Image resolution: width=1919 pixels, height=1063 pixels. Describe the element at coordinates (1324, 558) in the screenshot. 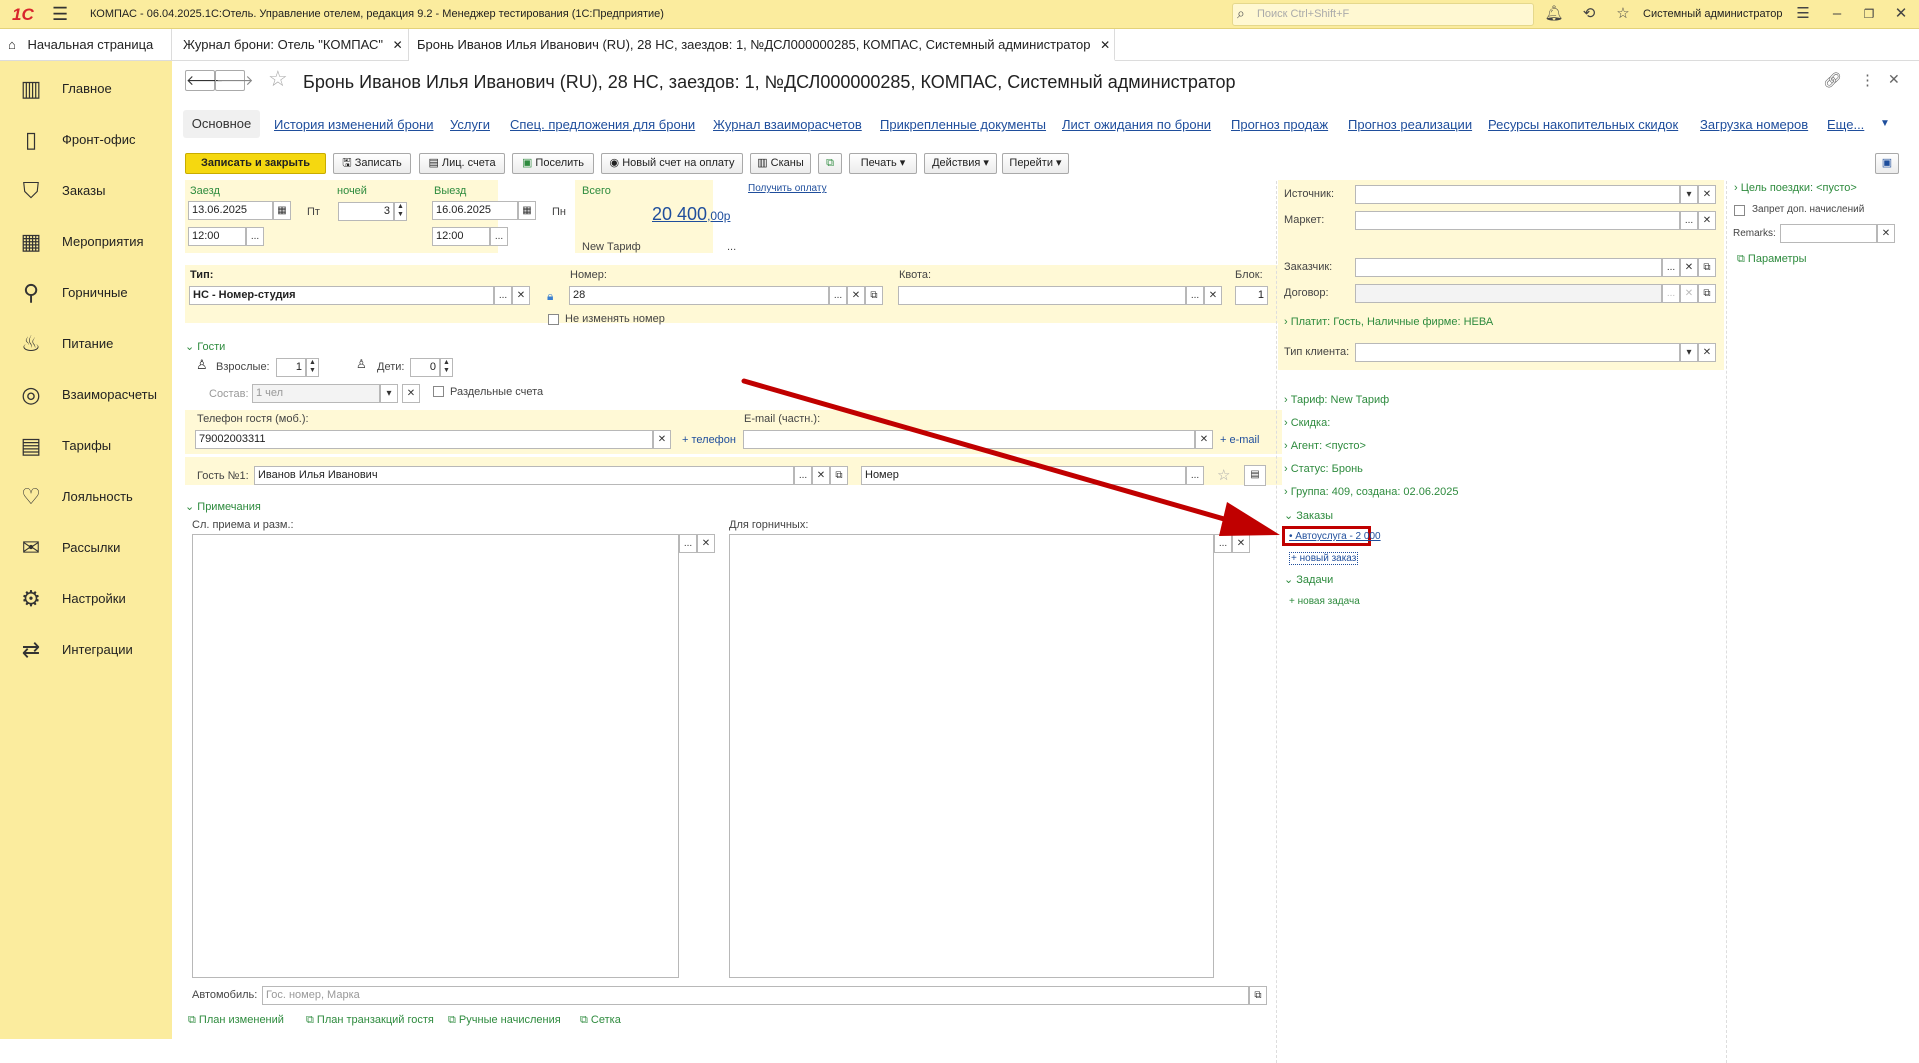

I see `new-order-link: + новый заказ` at that location.